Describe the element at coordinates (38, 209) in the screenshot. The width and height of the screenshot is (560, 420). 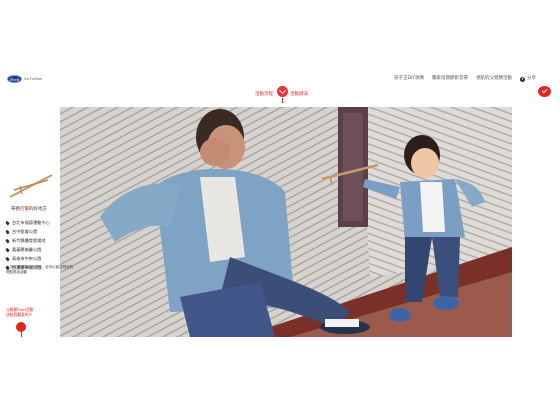
I see `sidebar-title-suffix: 的好地方` at that location.